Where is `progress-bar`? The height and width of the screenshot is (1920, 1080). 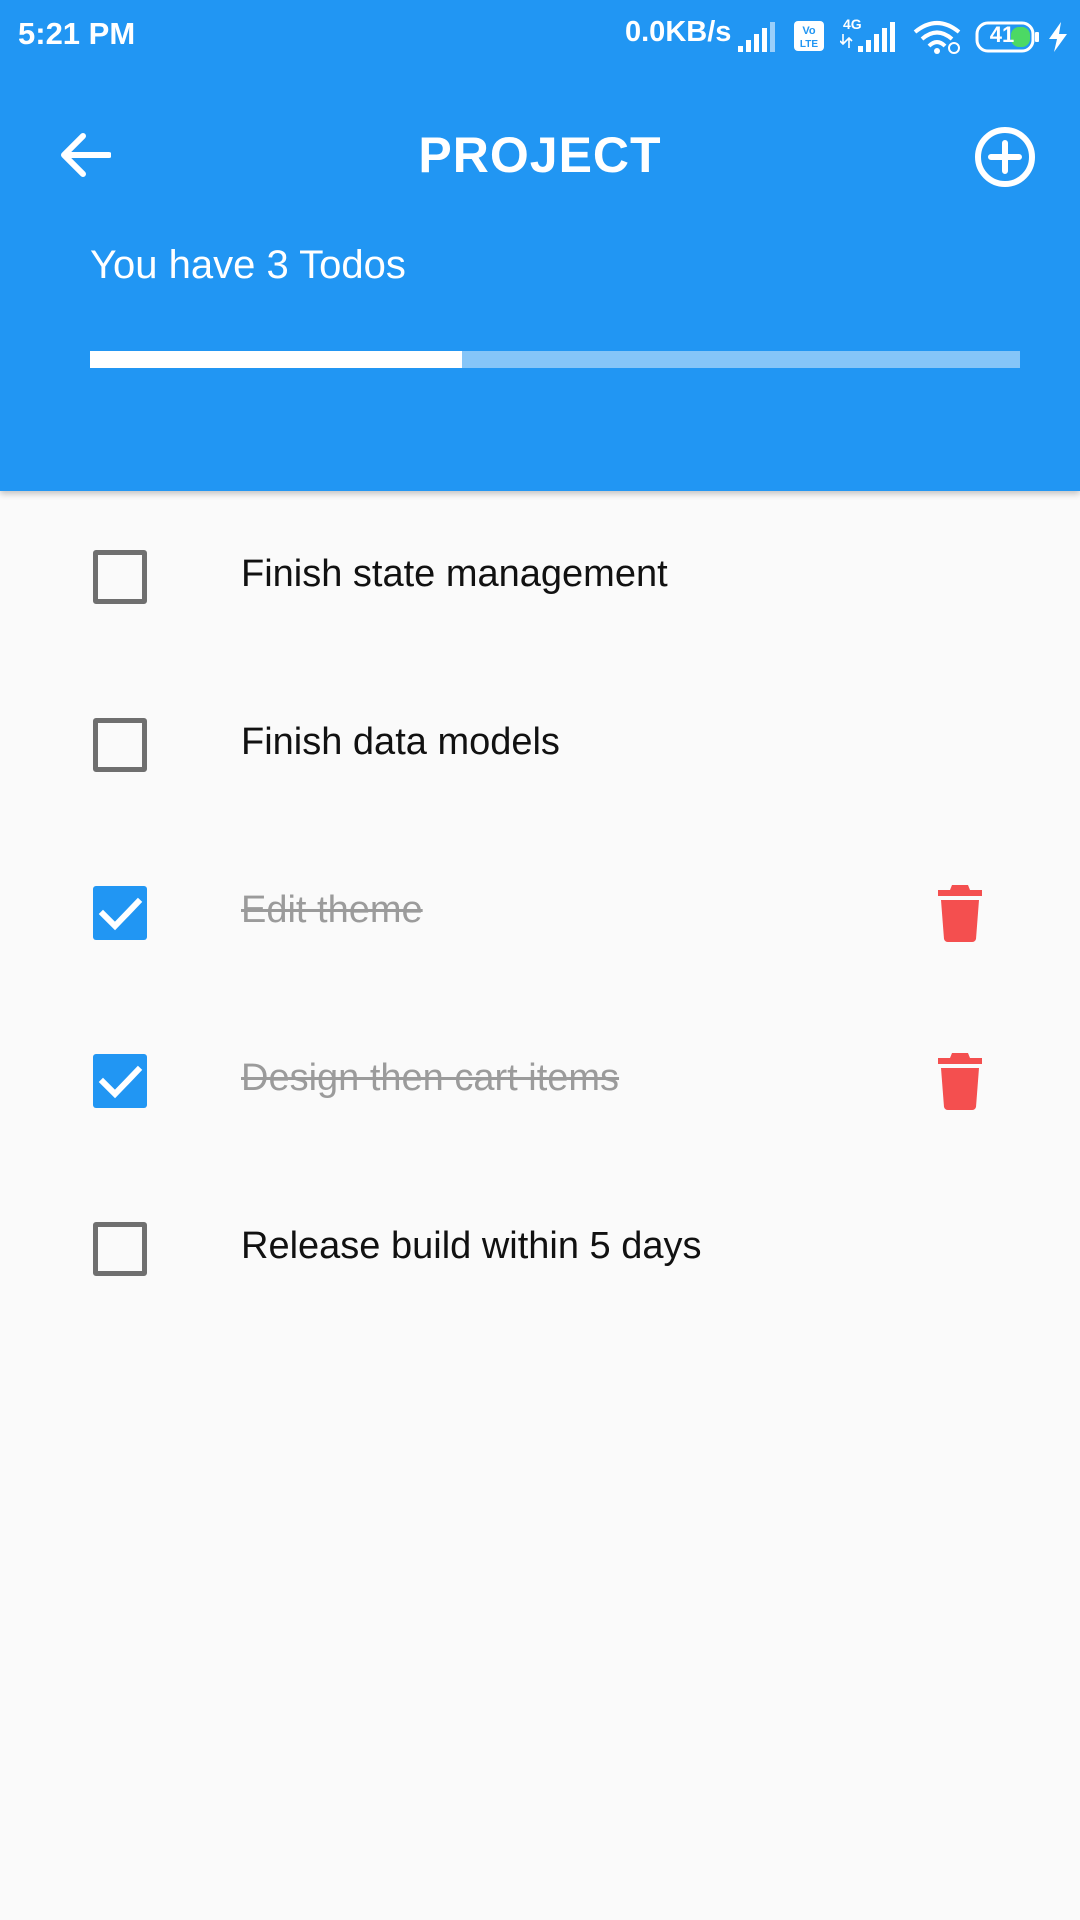 progress-bar is located at coordinates (555, 359).